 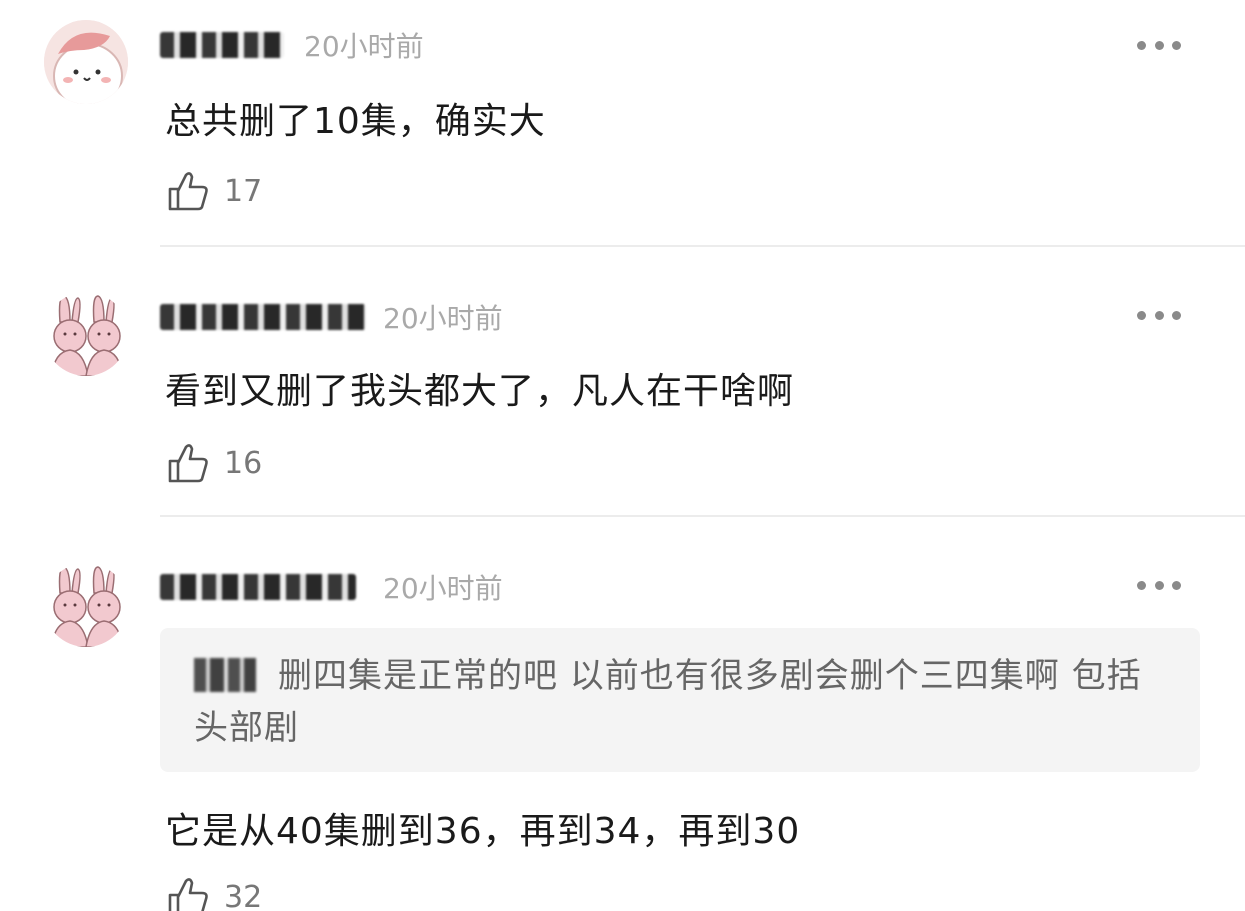 I want to click on comment-text: 总共删了10集，确实大, so click(x=355, y=121).